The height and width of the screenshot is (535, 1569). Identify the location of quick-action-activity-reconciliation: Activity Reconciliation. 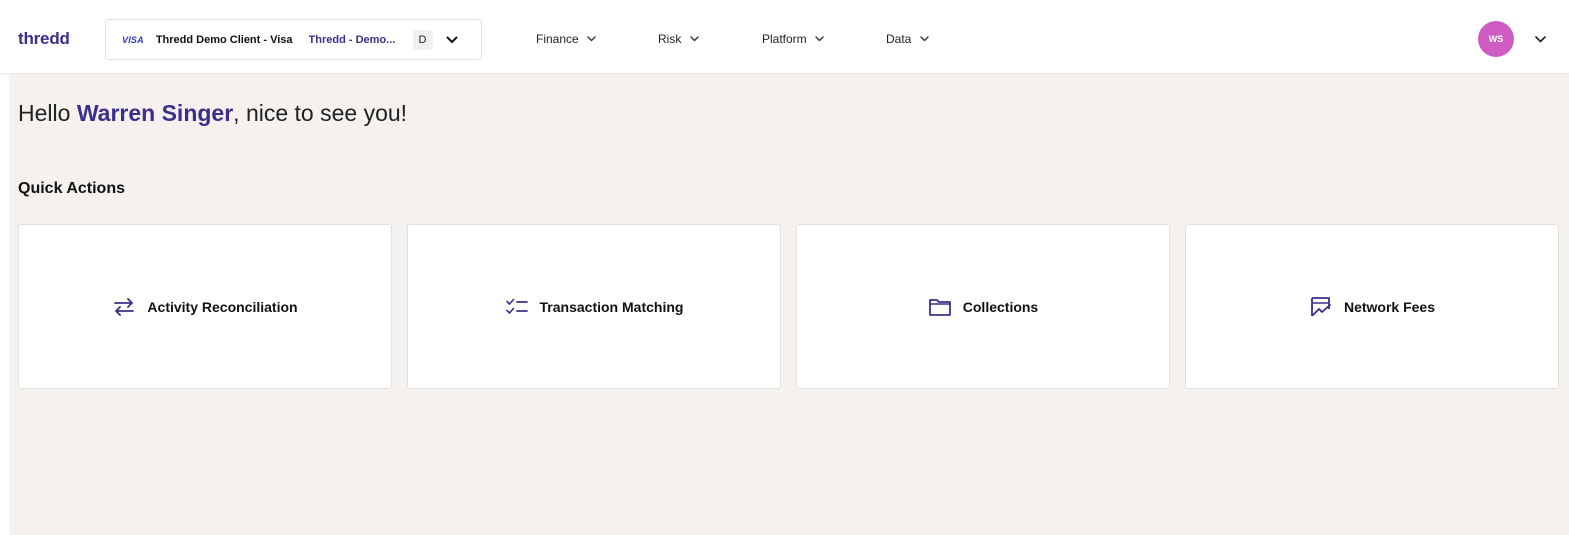
(205, 306).